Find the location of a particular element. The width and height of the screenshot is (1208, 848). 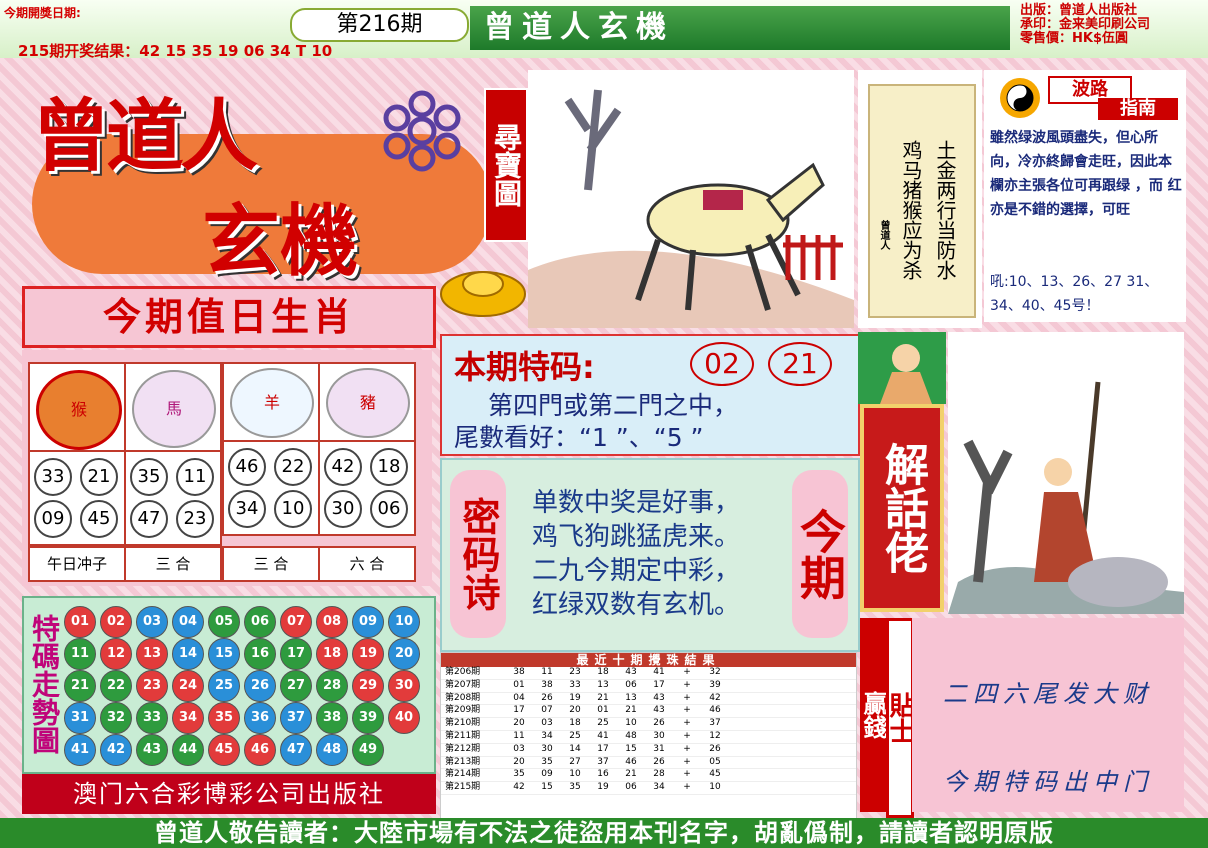

zodiac-numbers-monkey: 33 21 09 45 is located at coordinates (77, 498).